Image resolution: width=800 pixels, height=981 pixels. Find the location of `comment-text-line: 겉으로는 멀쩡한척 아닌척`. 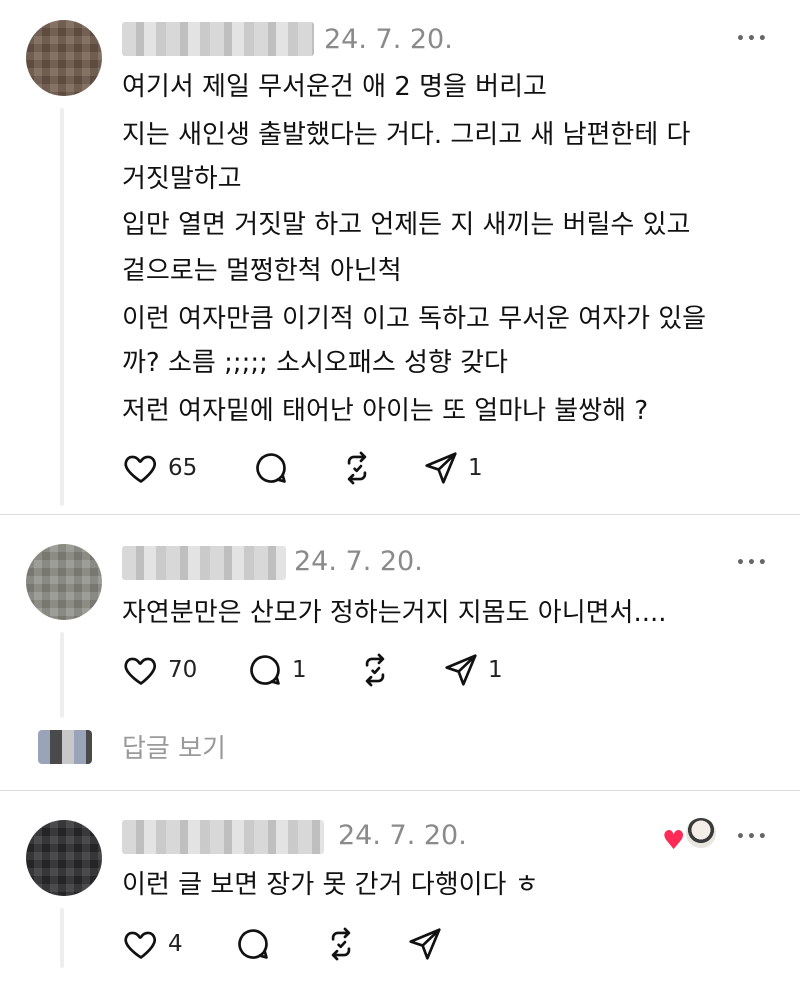

comment-text-line: 겉으로는 멀쩡한척 아닌척 is located at coordinates (262, 271).